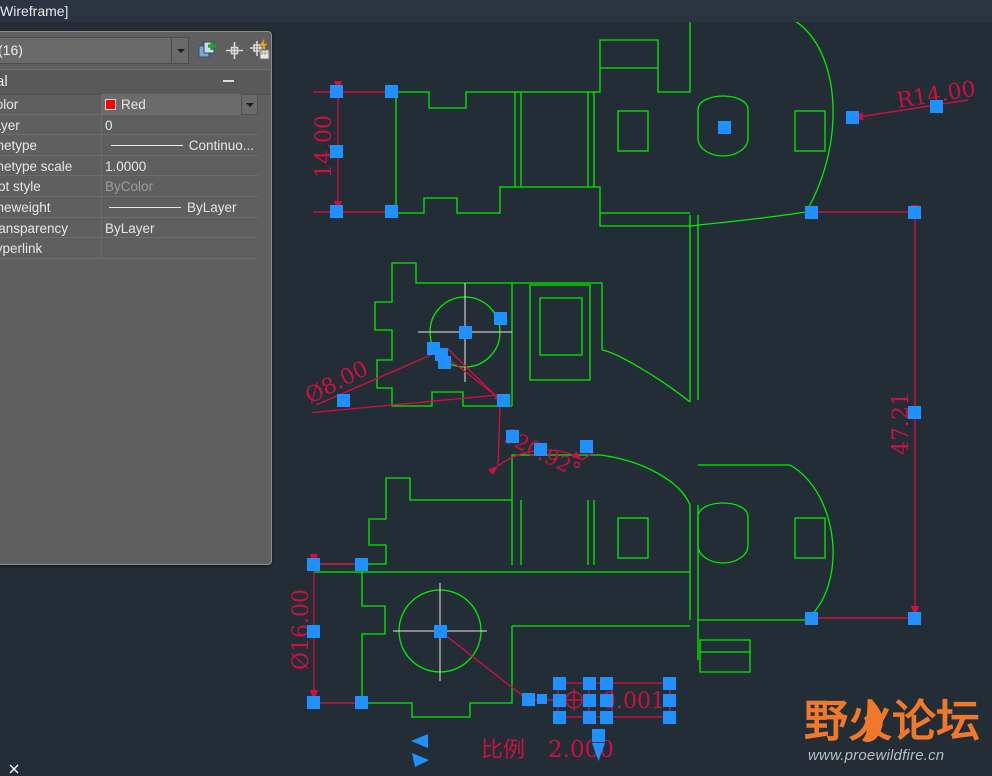  Describe the element at coordinates (180, 248) in the screenshot. I see `property-value` at that location.